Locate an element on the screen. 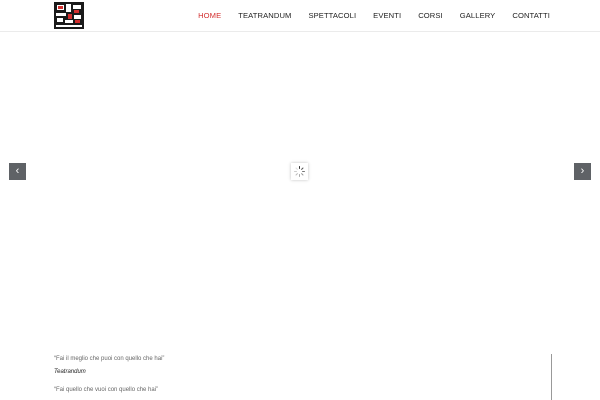 The width and height of the screenshot is (600, 400). nav-item-teatrandum: TEATRANDUM is located at coordinates (264, 15).